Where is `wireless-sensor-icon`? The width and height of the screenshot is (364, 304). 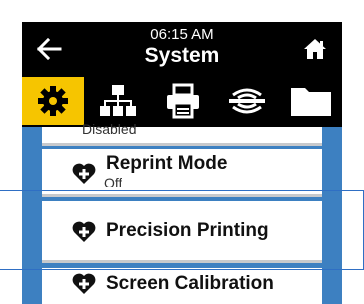 wireless-sensor-icon is located at coordinates (247, 101).